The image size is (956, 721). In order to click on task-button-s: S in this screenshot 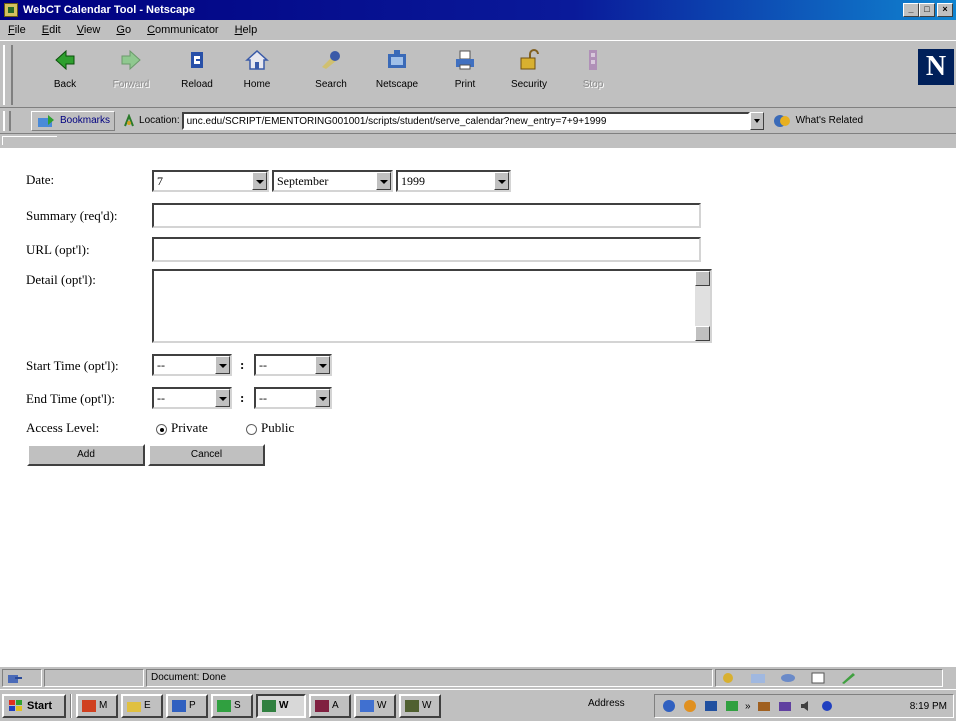, I will do `click(232, 705)`.